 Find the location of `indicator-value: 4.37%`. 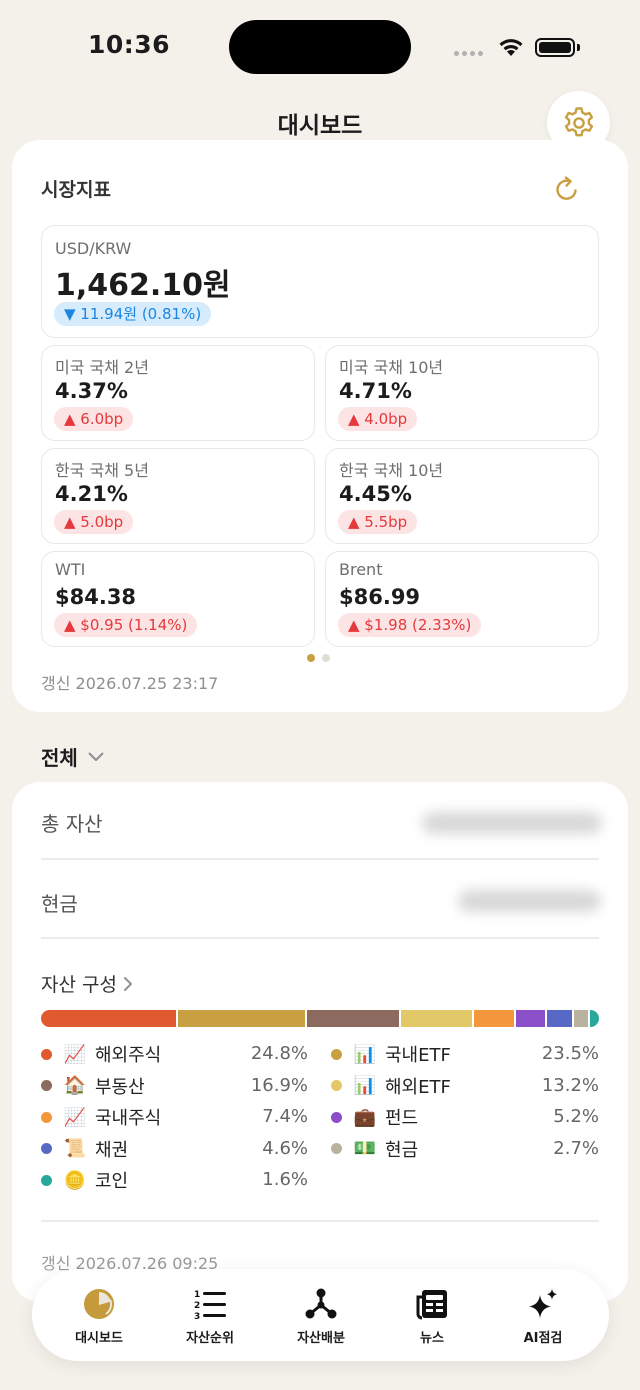

indicator-value: 4.37% is located at coordinates (91, 391).